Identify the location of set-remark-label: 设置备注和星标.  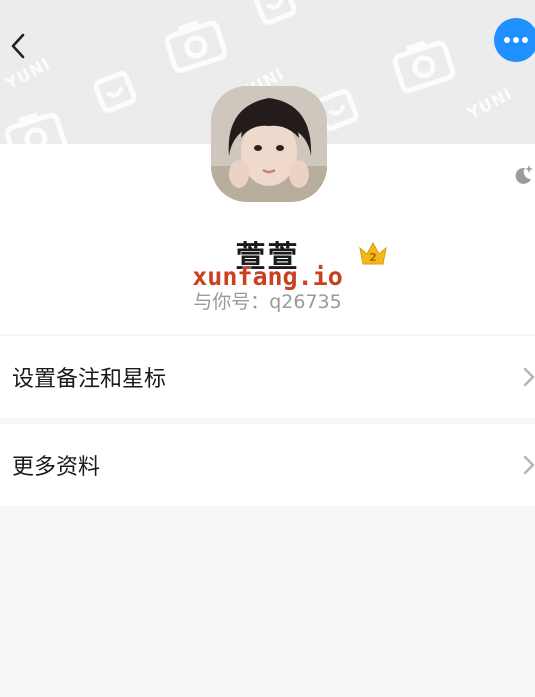
(89, 379).